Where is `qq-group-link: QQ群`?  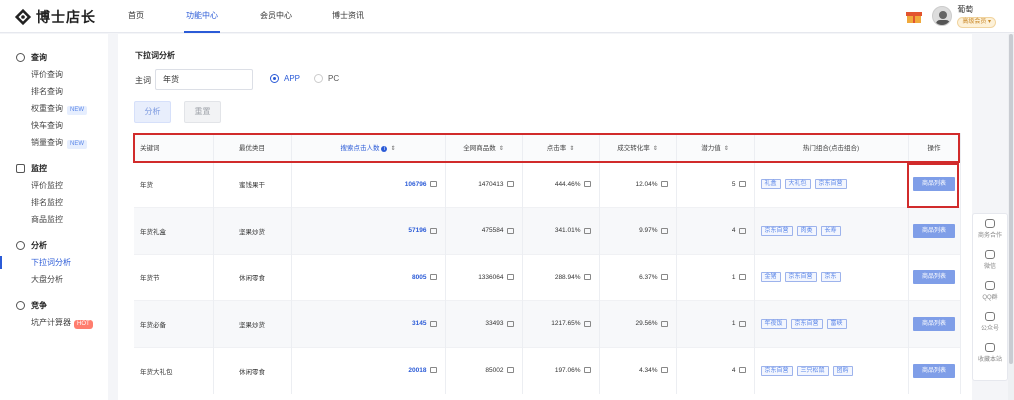 qq-group-link: QQ群 is located at coordinates (990, 291).